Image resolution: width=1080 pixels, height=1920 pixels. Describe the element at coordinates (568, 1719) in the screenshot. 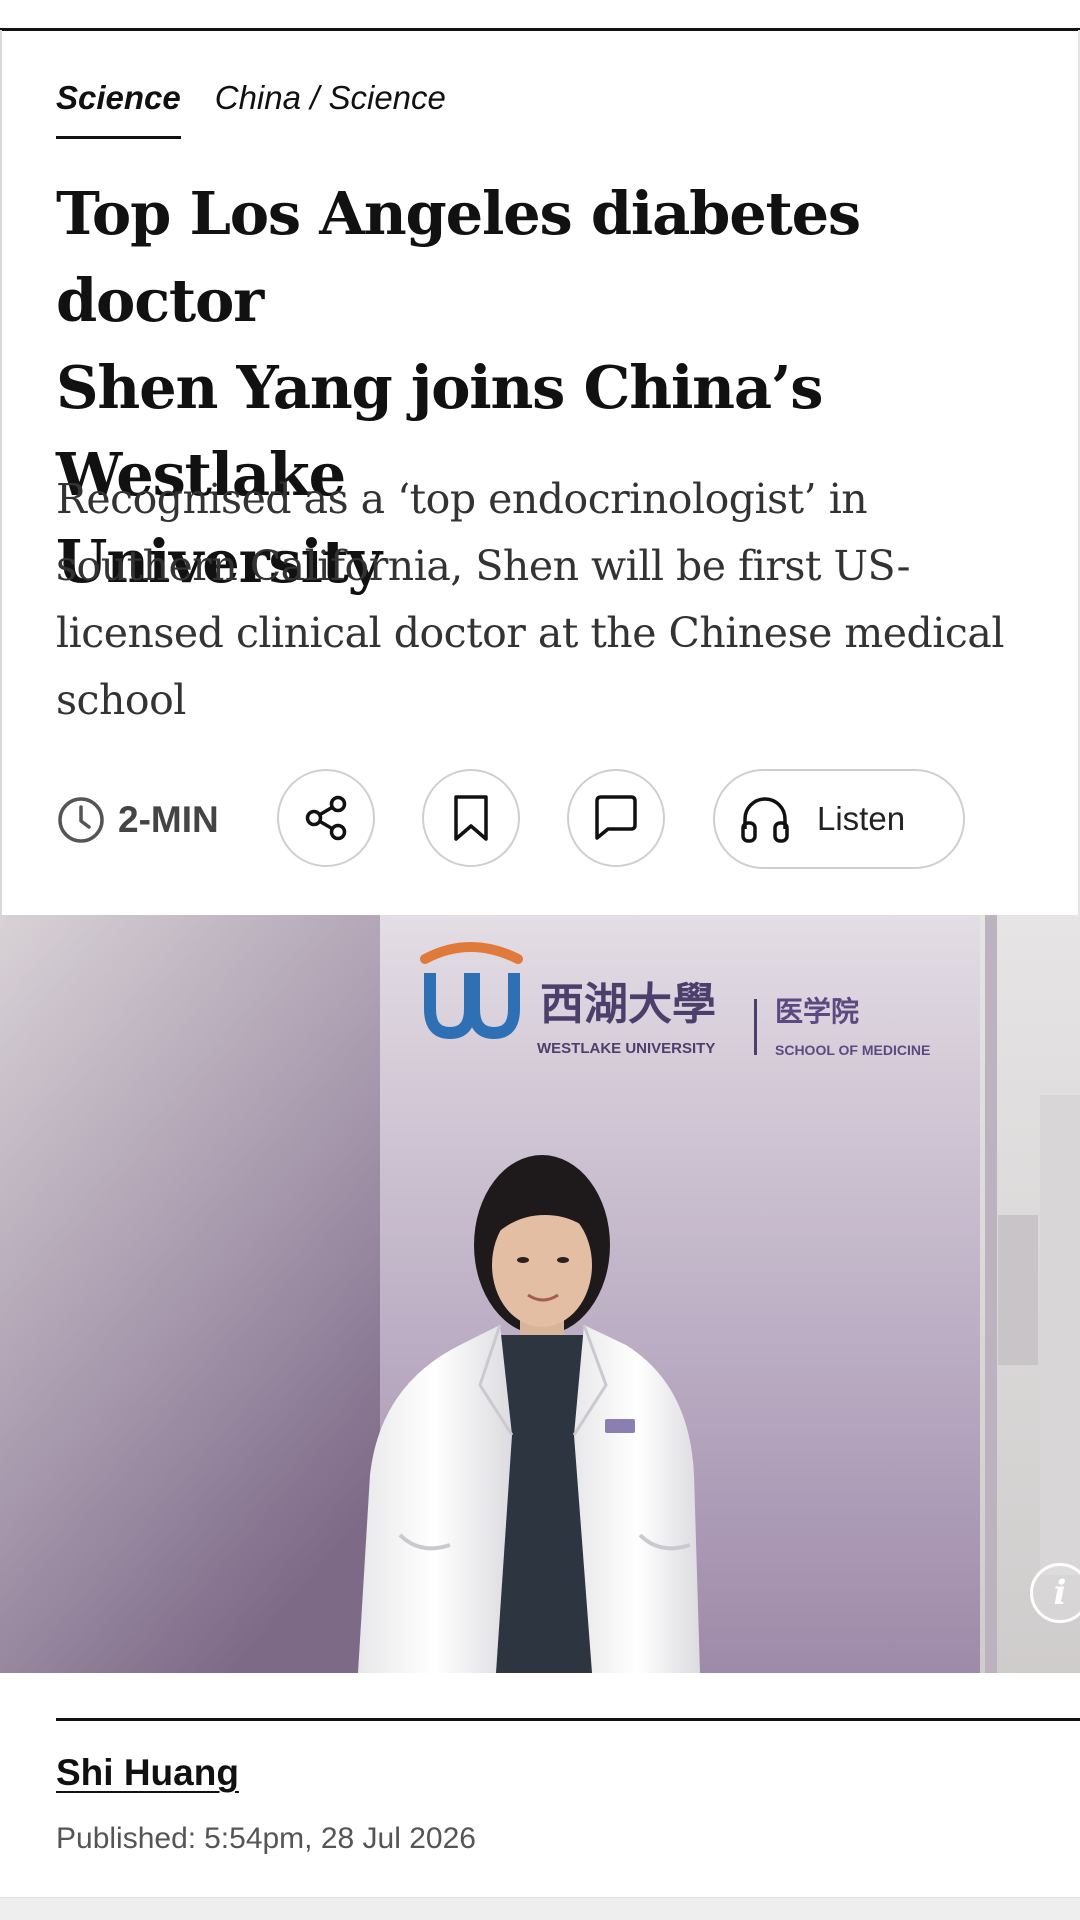

I see `author-divider` at that location.